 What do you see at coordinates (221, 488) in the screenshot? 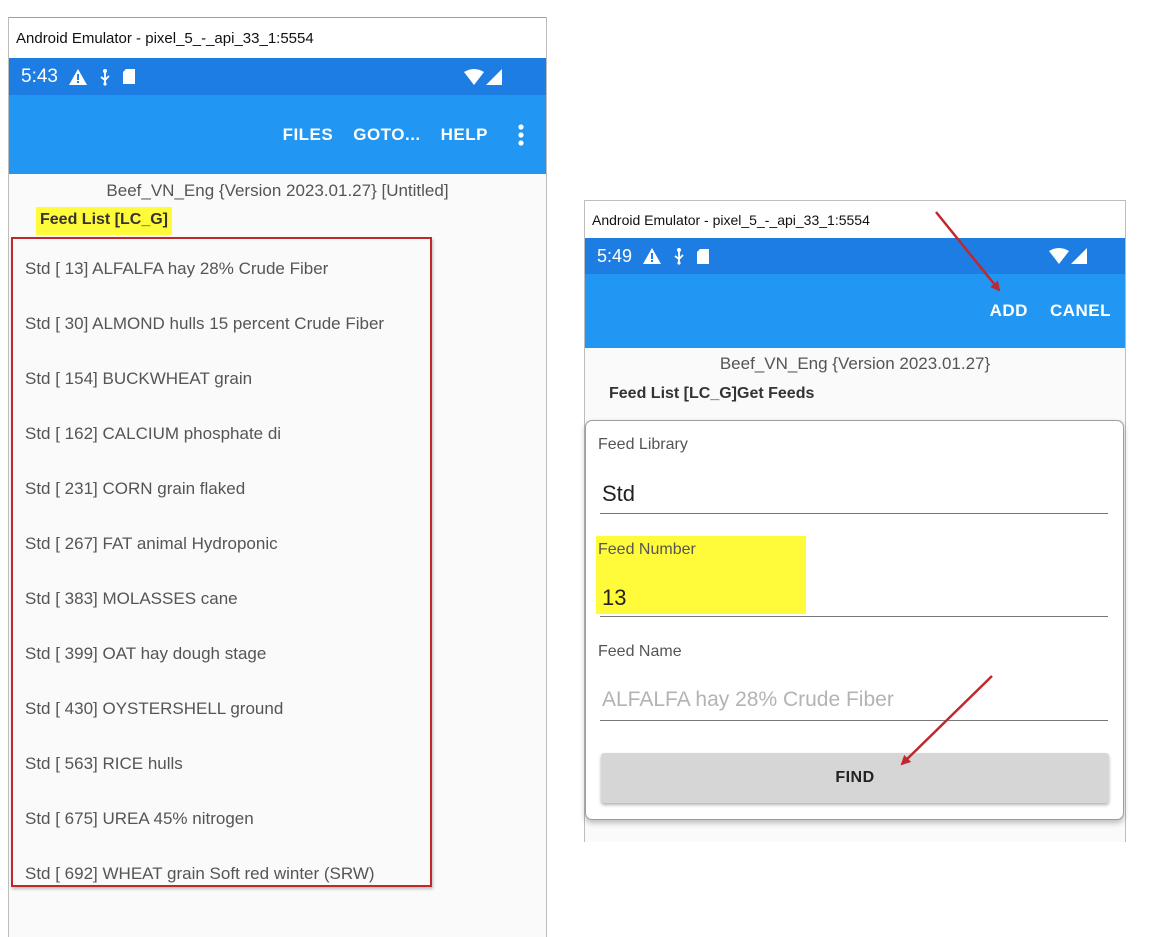
I see `feed-list-item: Std [ 231] CORN grain flaked` at bounding box center [221, 488].